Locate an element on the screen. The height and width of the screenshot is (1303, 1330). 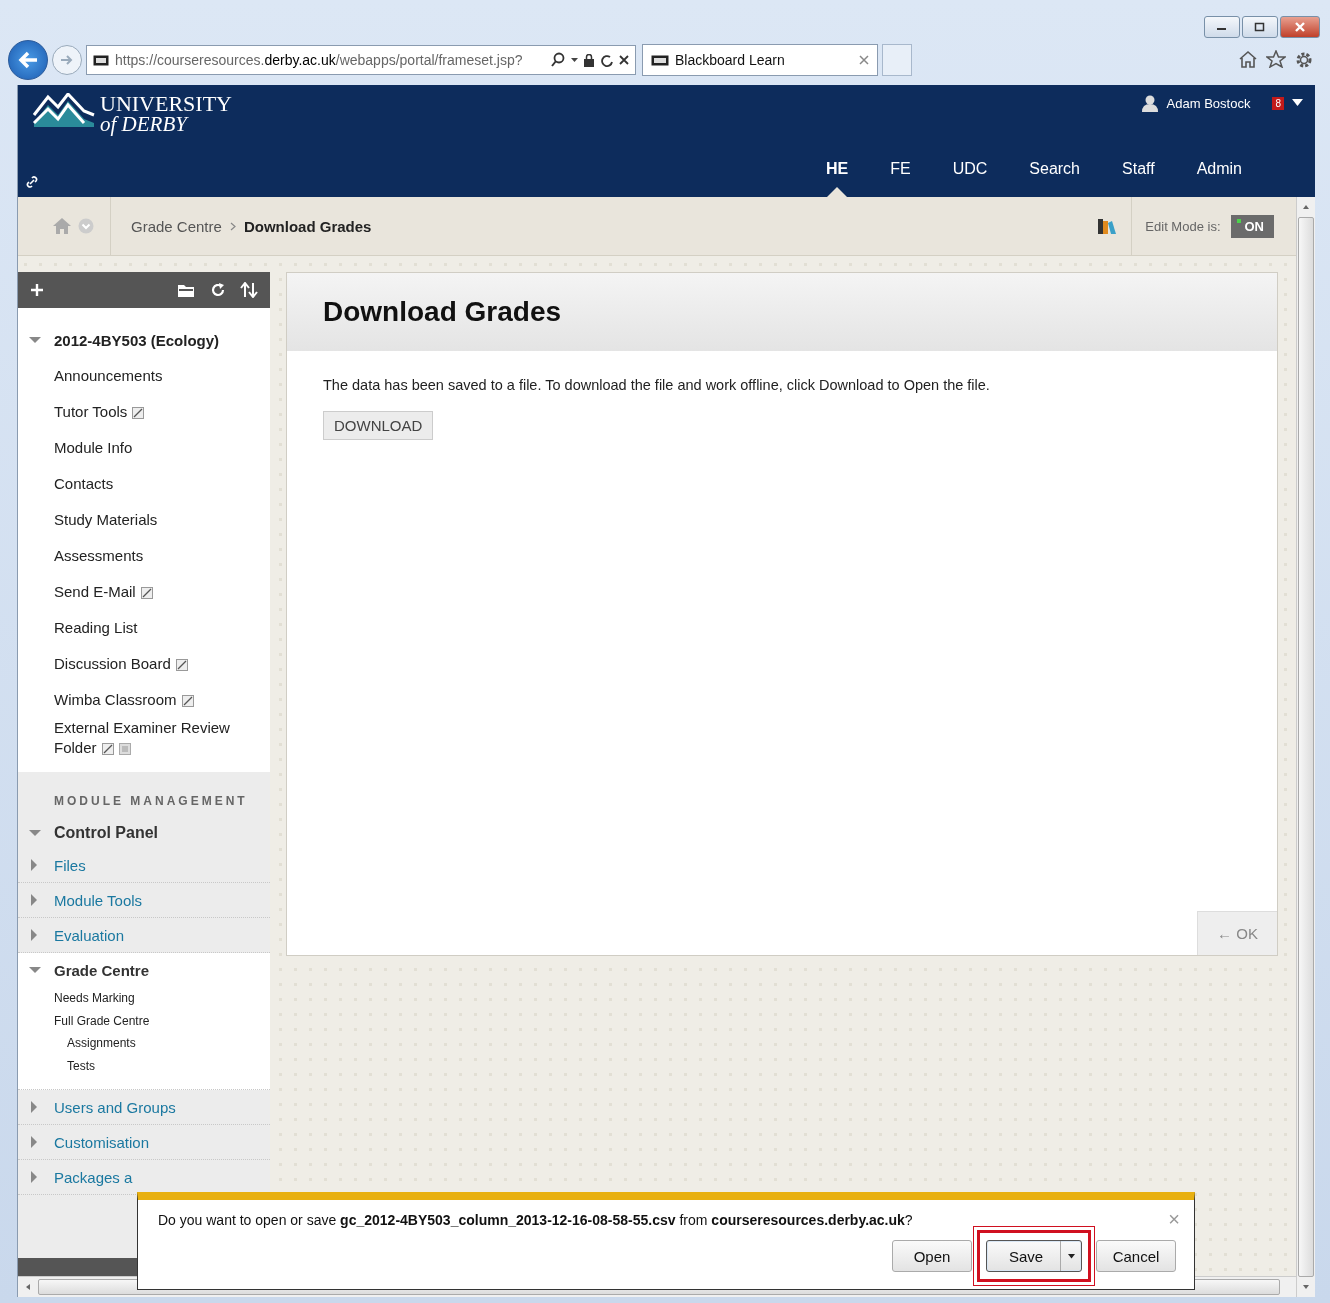
page-title: Download Grades is located at coordinates (442, 312).